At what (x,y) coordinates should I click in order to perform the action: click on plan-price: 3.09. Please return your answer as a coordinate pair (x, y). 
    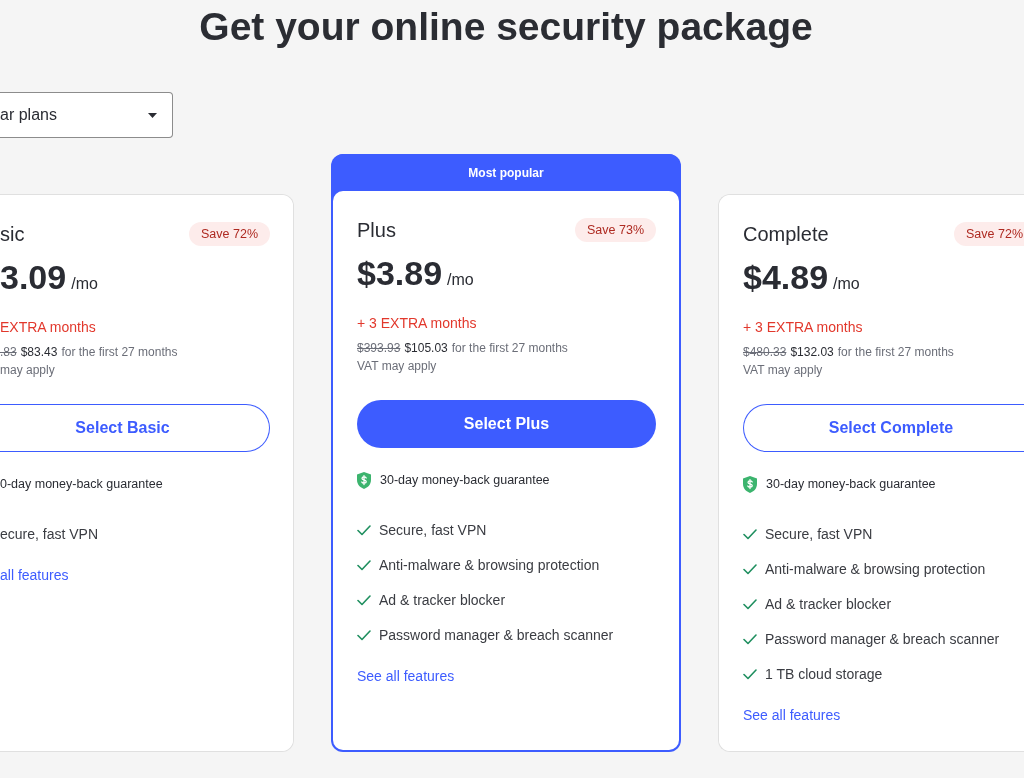
    Looking at the image, I should click on (33, 277).